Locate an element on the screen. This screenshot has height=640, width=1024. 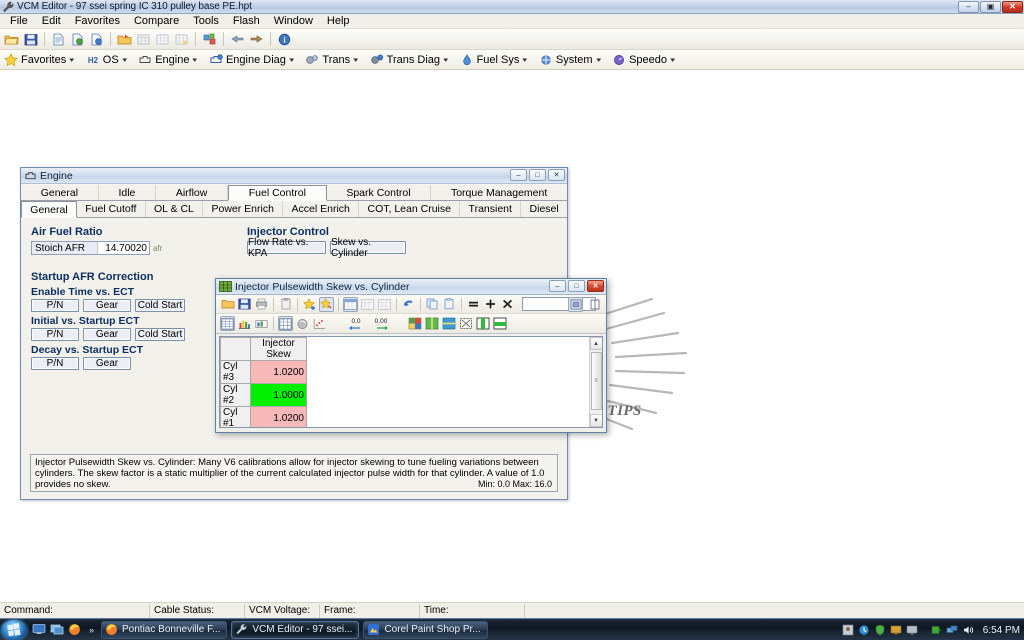
table-row: Cyl #1 1.0200 is located at coordinates (263, 416).